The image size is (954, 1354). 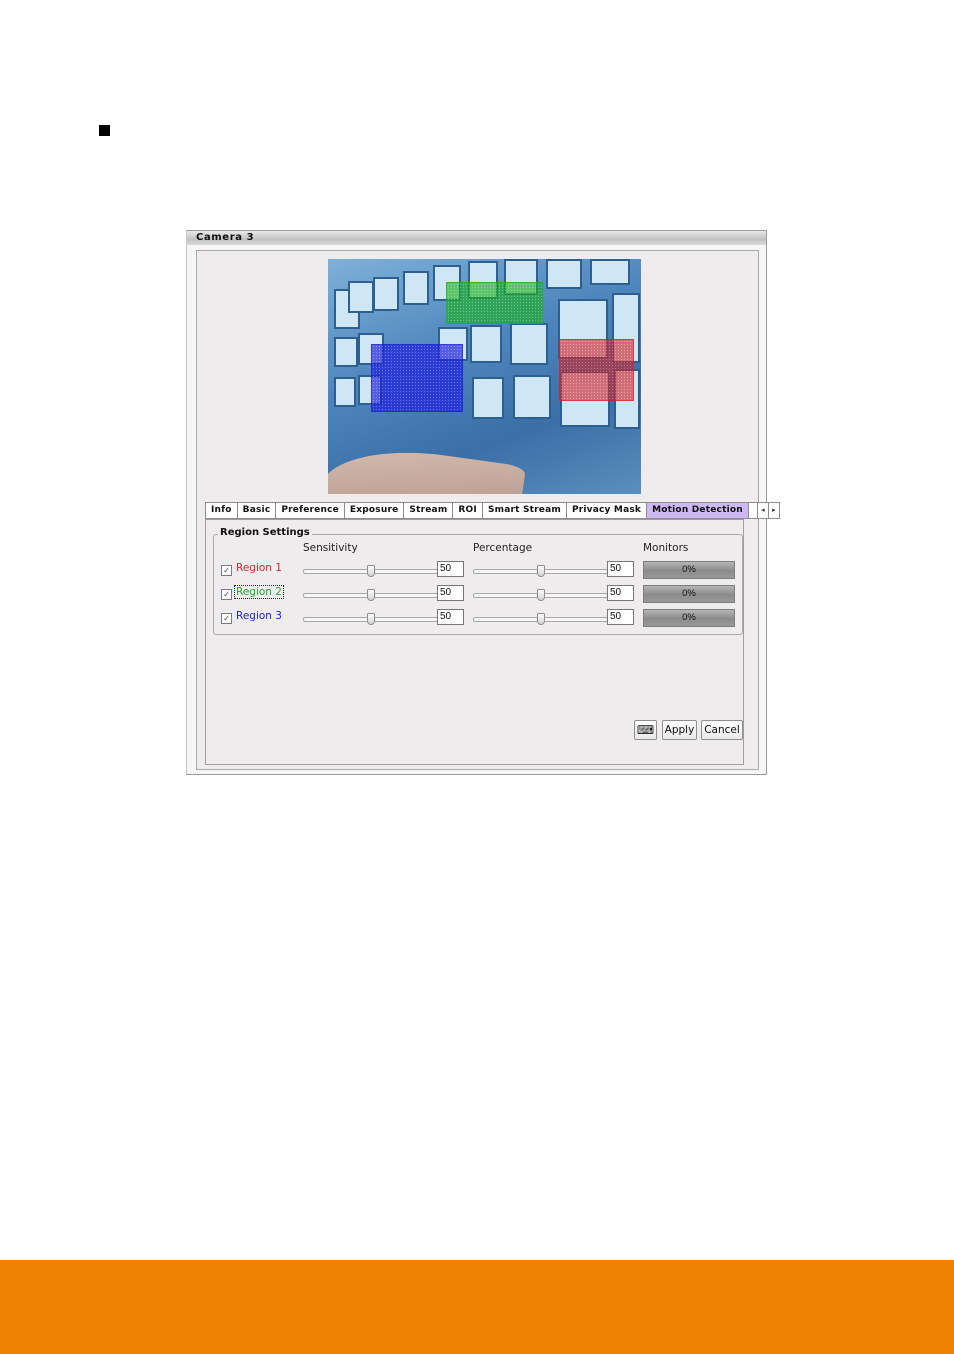 I want to click on tab-scroll-right-icon: ▸, so click(x=773, y=510).